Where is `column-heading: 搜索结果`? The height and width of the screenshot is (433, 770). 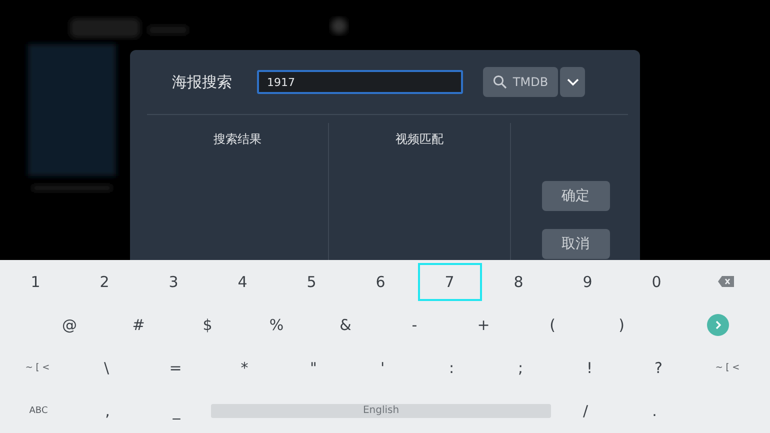
column-heading: 搜索结果 is located at coordinates (238, 139).